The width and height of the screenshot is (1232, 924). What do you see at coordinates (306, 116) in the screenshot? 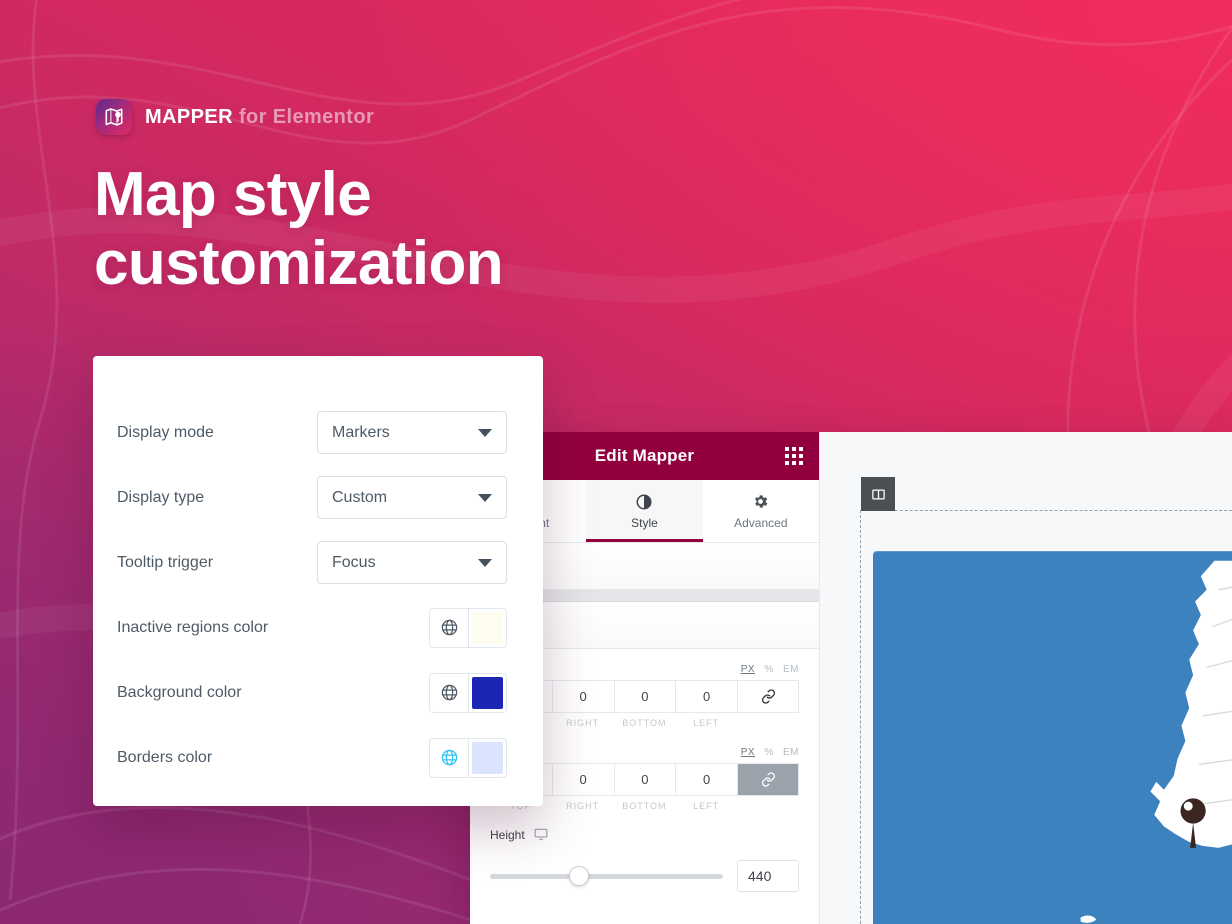
I see `brand-name-suffix: for Elementor` at bounding box center [306, 116].